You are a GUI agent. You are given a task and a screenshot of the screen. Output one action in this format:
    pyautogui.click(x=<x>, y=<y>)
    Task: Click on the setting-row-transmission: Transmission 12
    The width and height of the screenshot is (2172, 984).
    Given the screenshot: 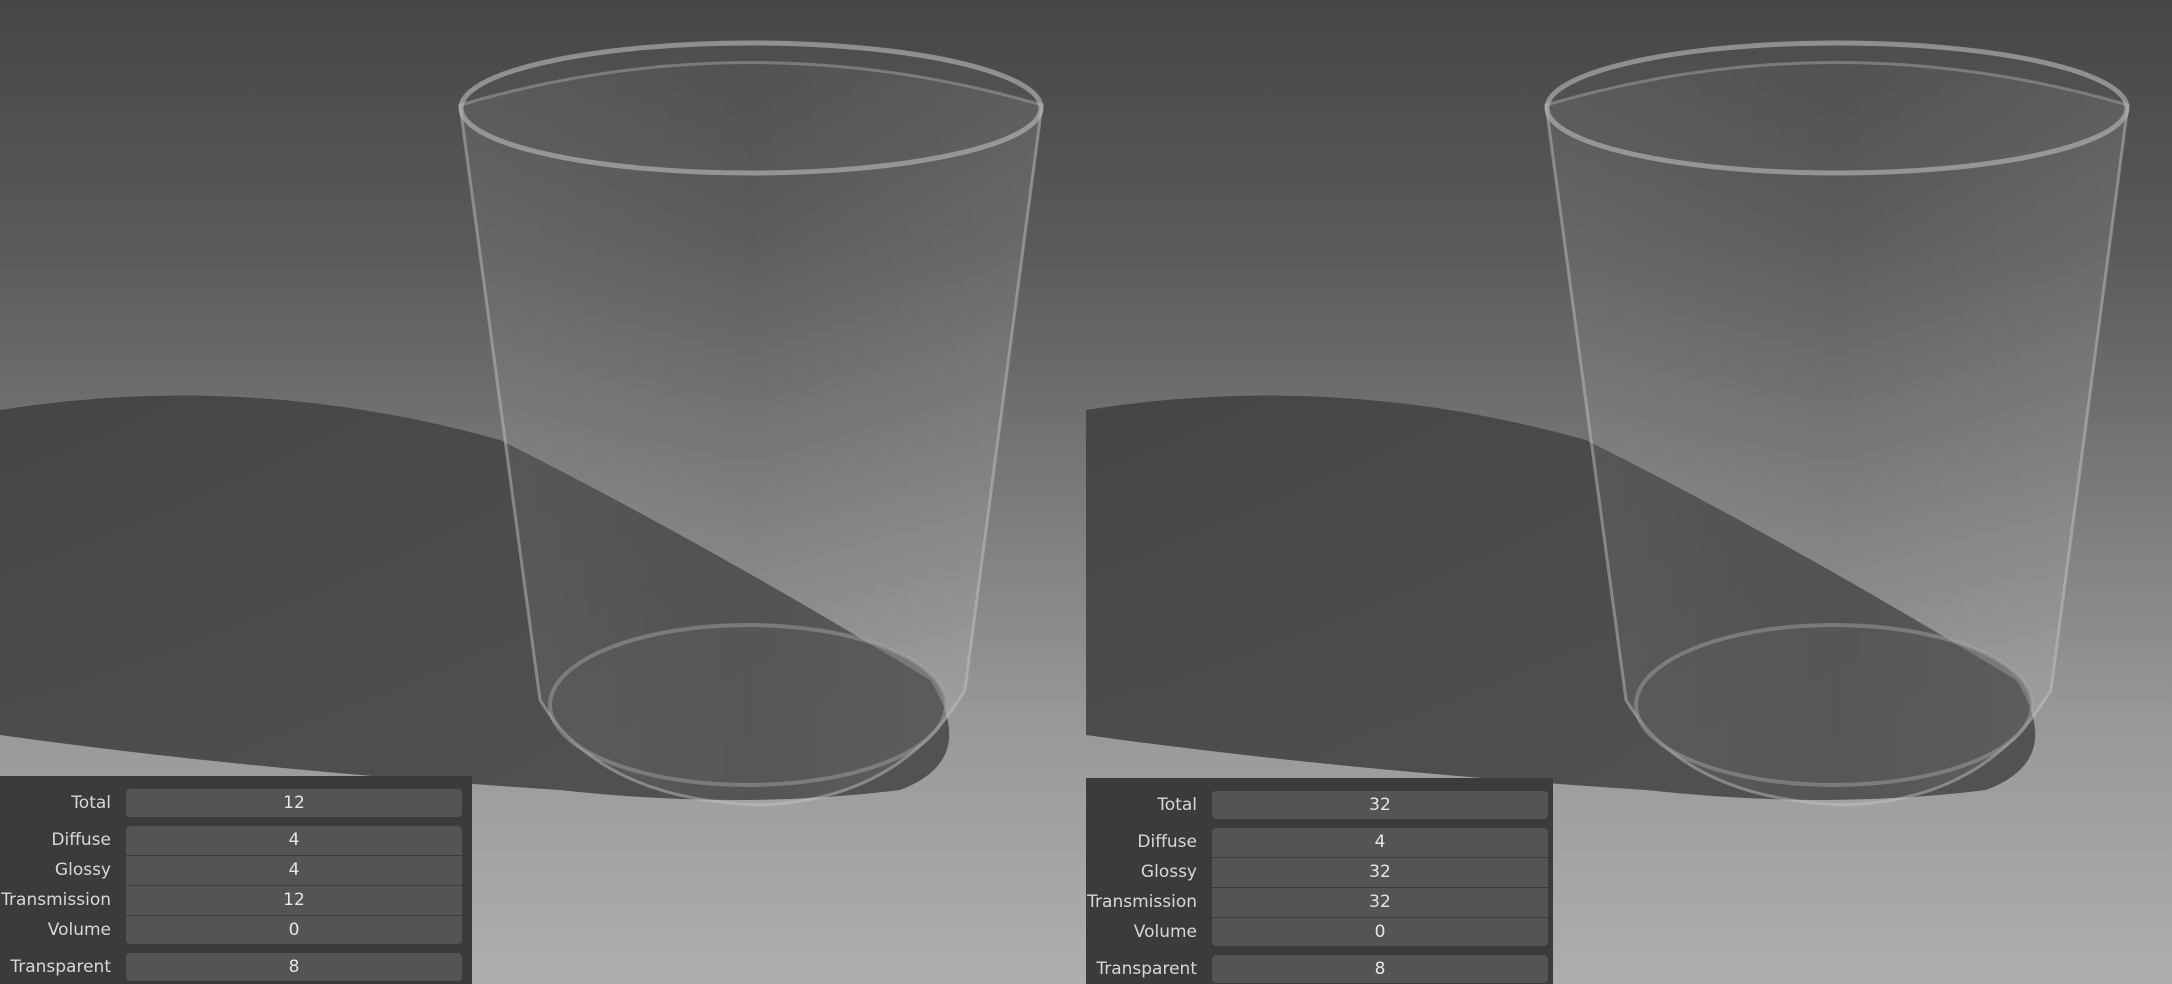 What is the action you would take?
    pyautogui.click(x=236, y=900)
    